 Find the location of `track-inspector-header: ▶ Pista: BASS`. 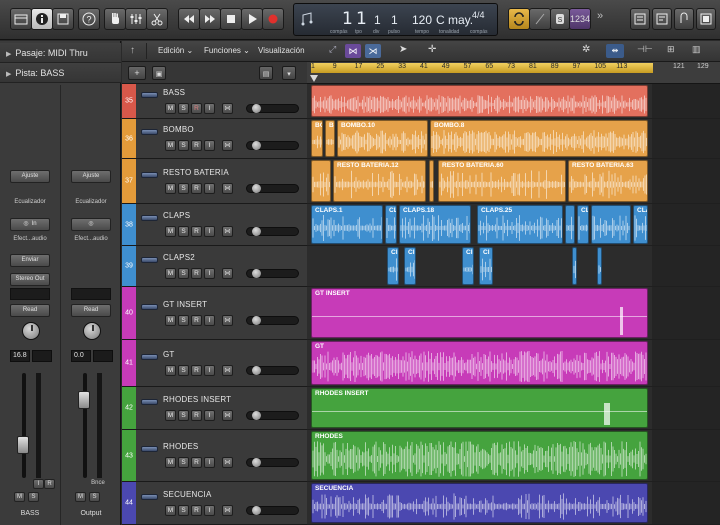

track-inspector-header: ▶ Pista: BASS is located at coordinates (60, 73).